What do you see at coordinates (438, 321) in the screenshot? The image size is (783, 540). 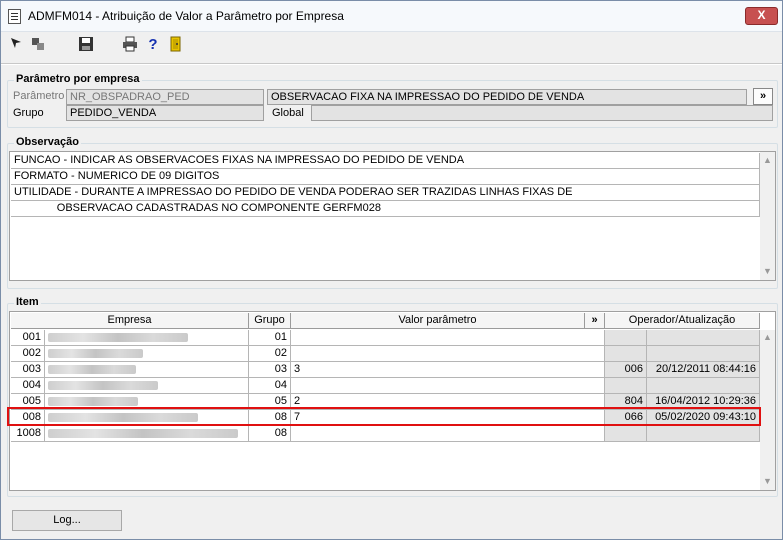 I see `column-header-valor: Valor parâmetro` at bounding box center [438, 321].